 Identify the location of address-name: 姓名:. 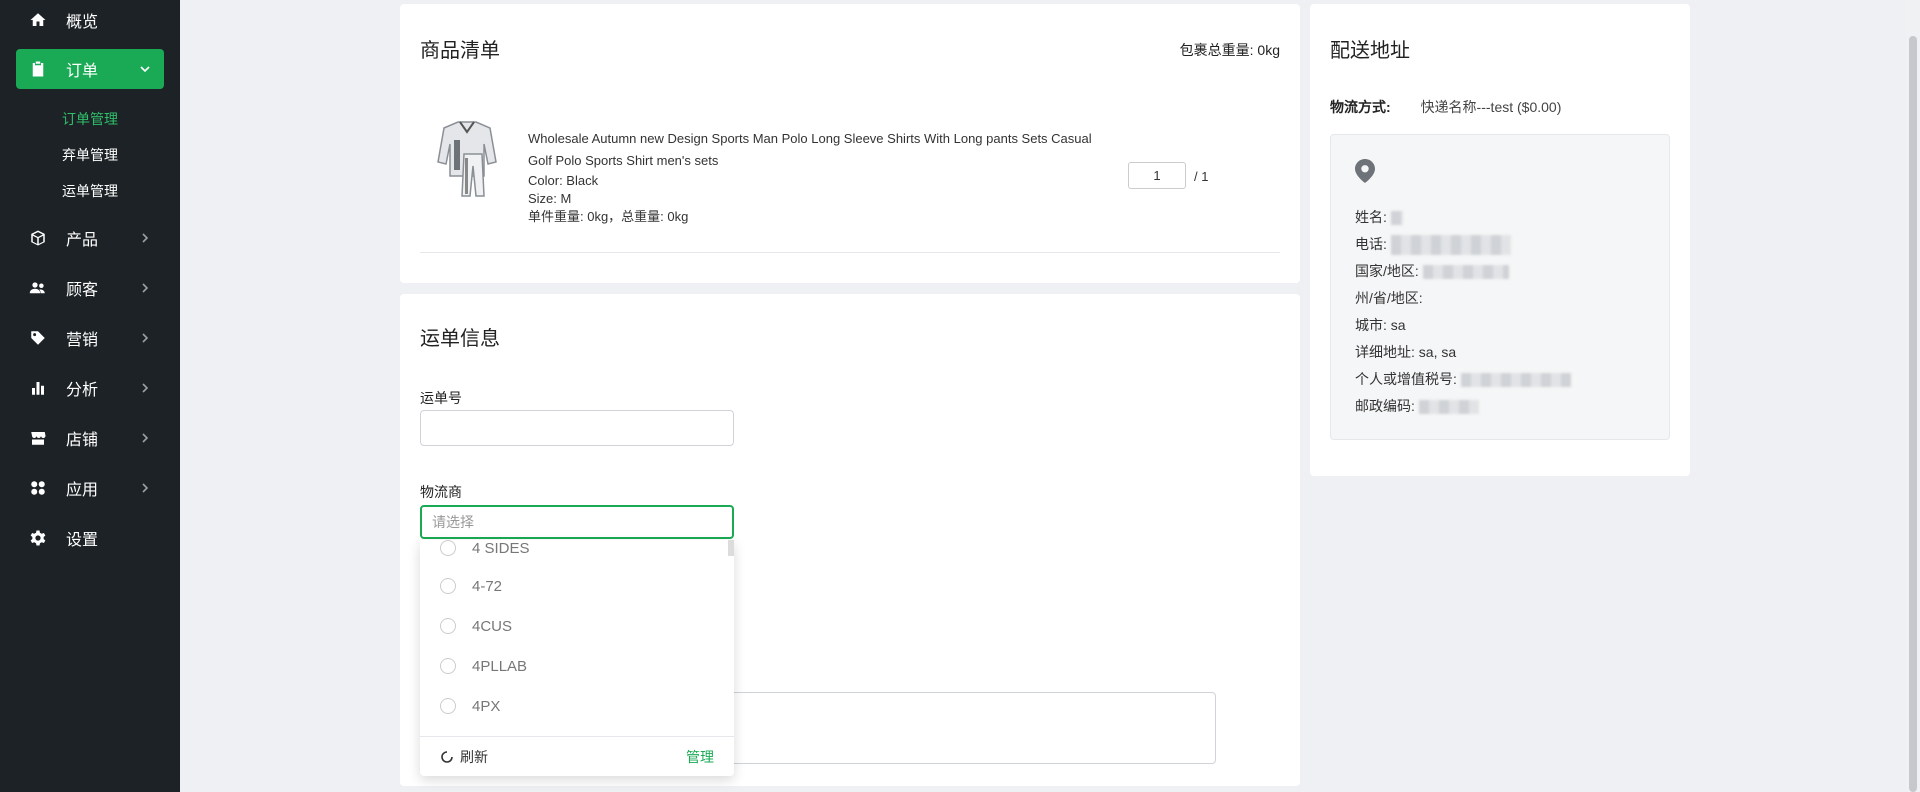
(1379, 217).